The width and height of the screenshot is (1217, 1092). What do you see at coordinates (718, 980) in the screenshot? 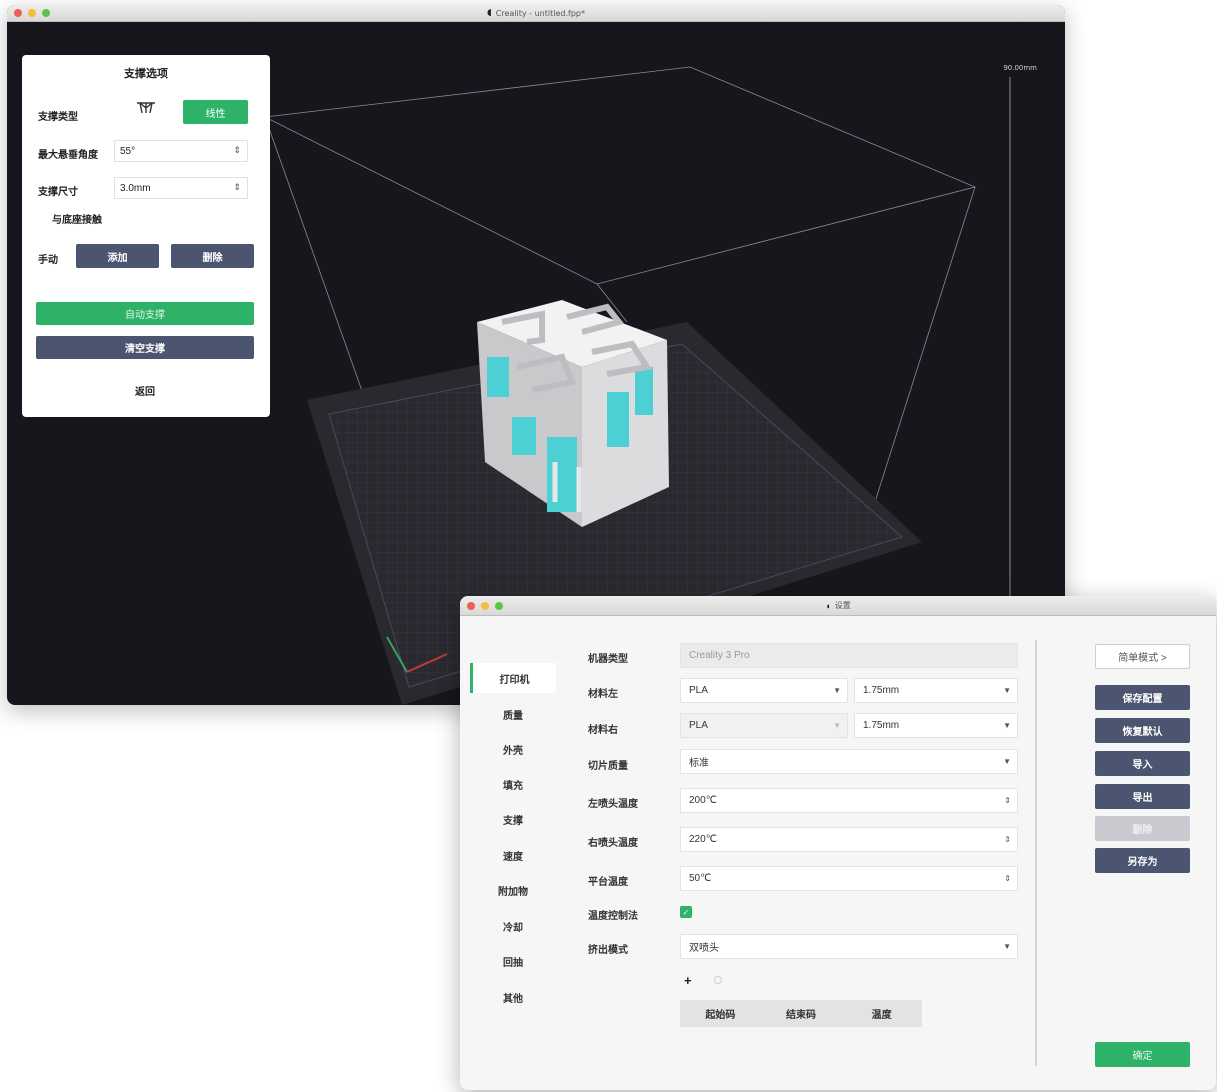
I see `remove-icon` at bounding box center [718, 980].